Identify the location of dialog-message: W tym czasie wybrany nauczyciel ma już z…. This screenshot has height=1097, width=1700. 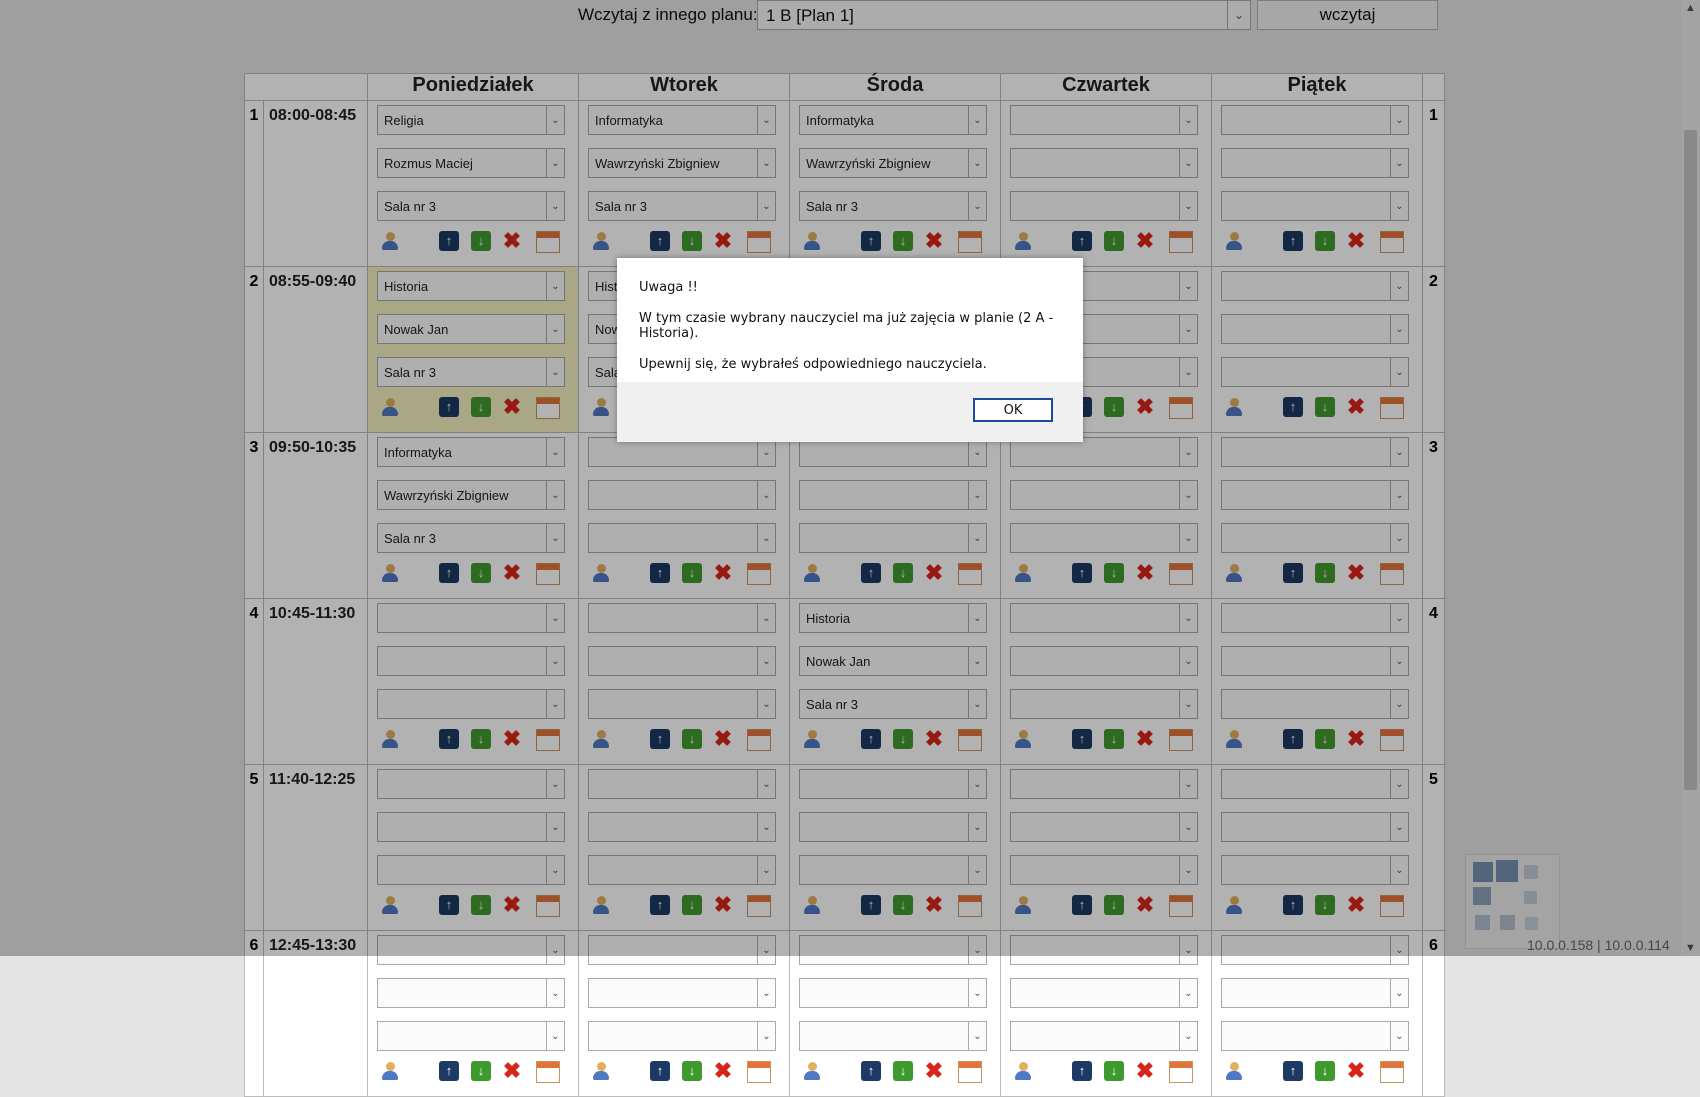
(846, 326).